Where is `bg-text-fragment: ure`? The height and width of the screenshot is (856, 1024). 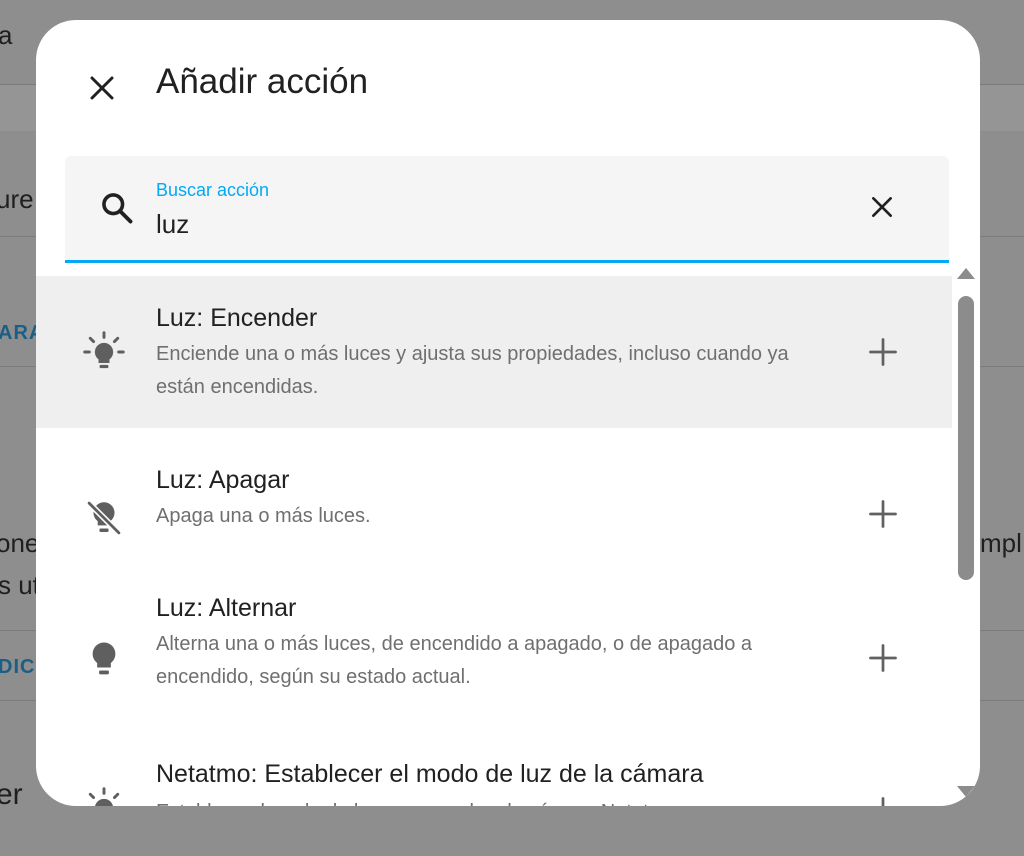 bg-text-fragment: ure is located at coordinates (17, 199).